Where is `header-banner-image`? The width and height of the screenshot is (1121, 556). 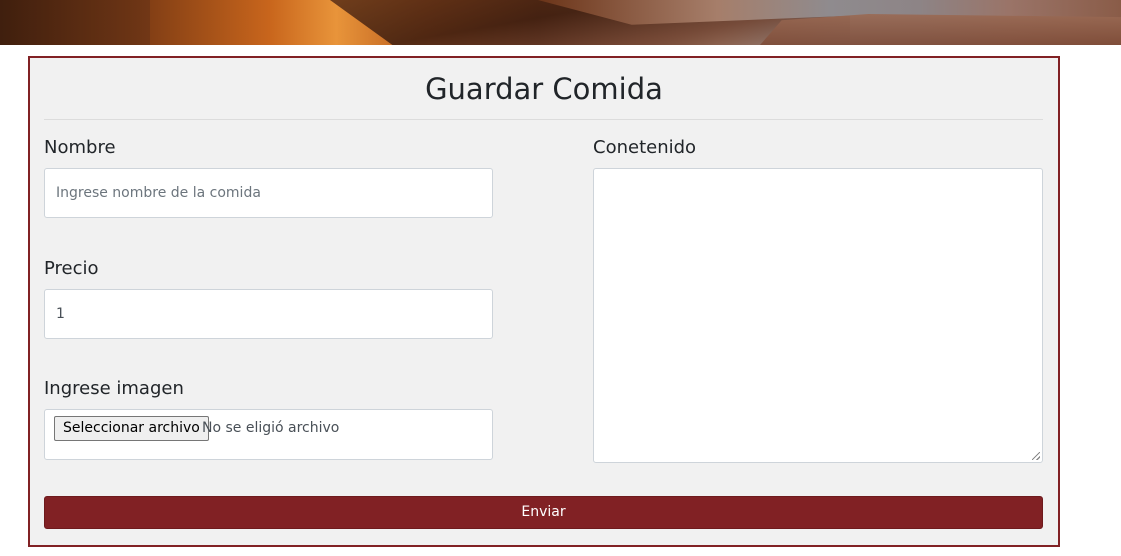
header-banner-image is located at coordinates (560, 22).